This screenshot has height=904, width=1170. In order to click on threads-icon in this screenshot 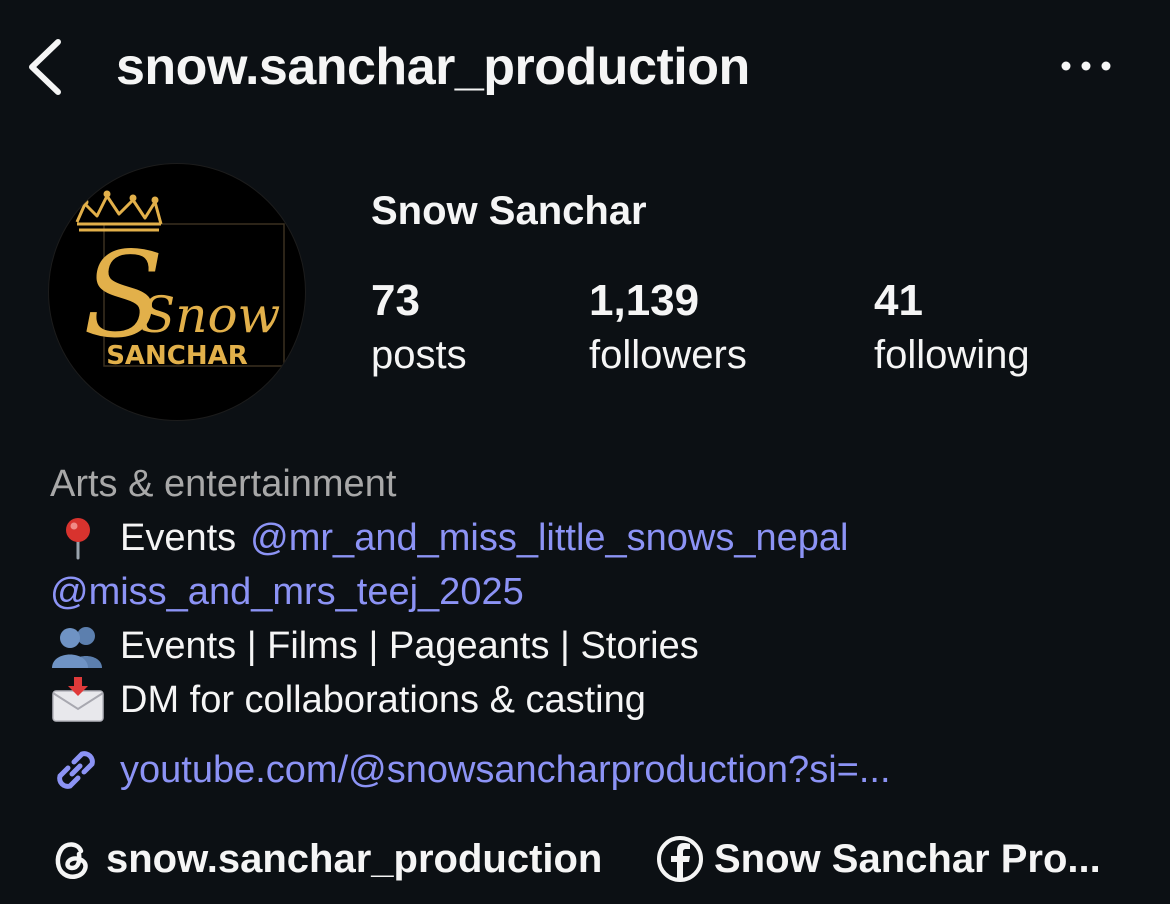, I will do `click(71, 860)`.